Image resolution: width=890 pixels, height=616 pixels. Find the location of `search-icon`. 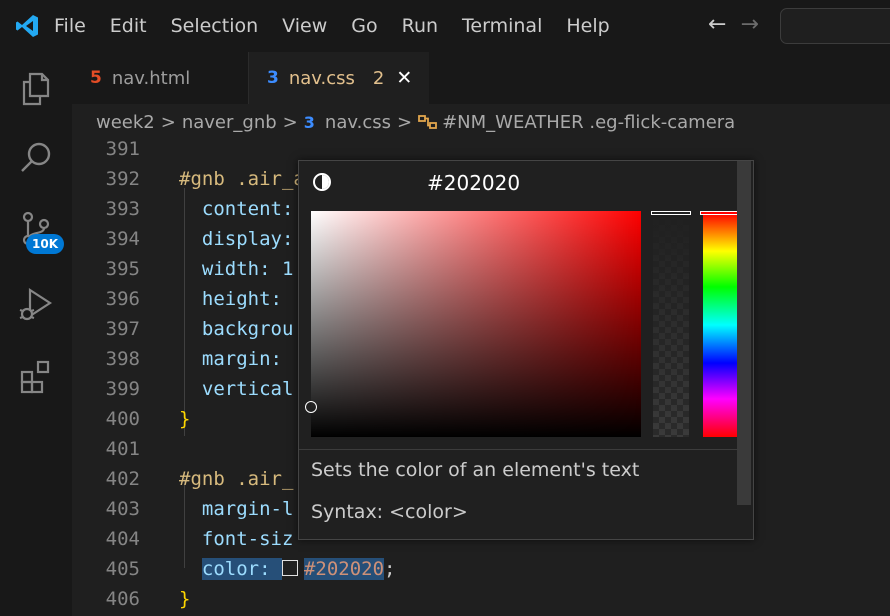

search-icon is located at coordinates (36, 158).